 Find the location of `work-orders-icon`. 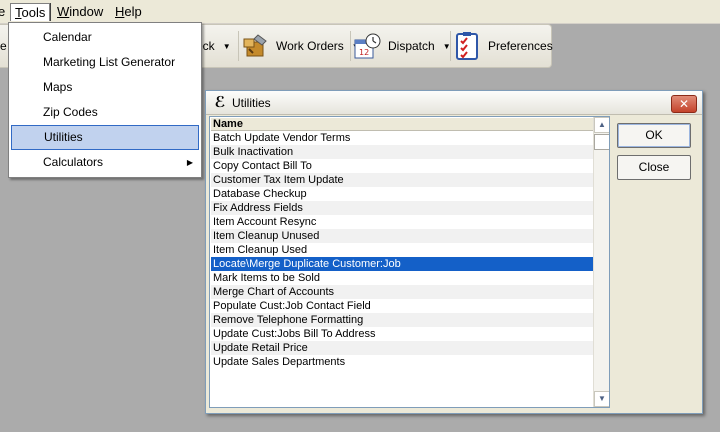

work-orders-icon is located at coordinates (255, 46).